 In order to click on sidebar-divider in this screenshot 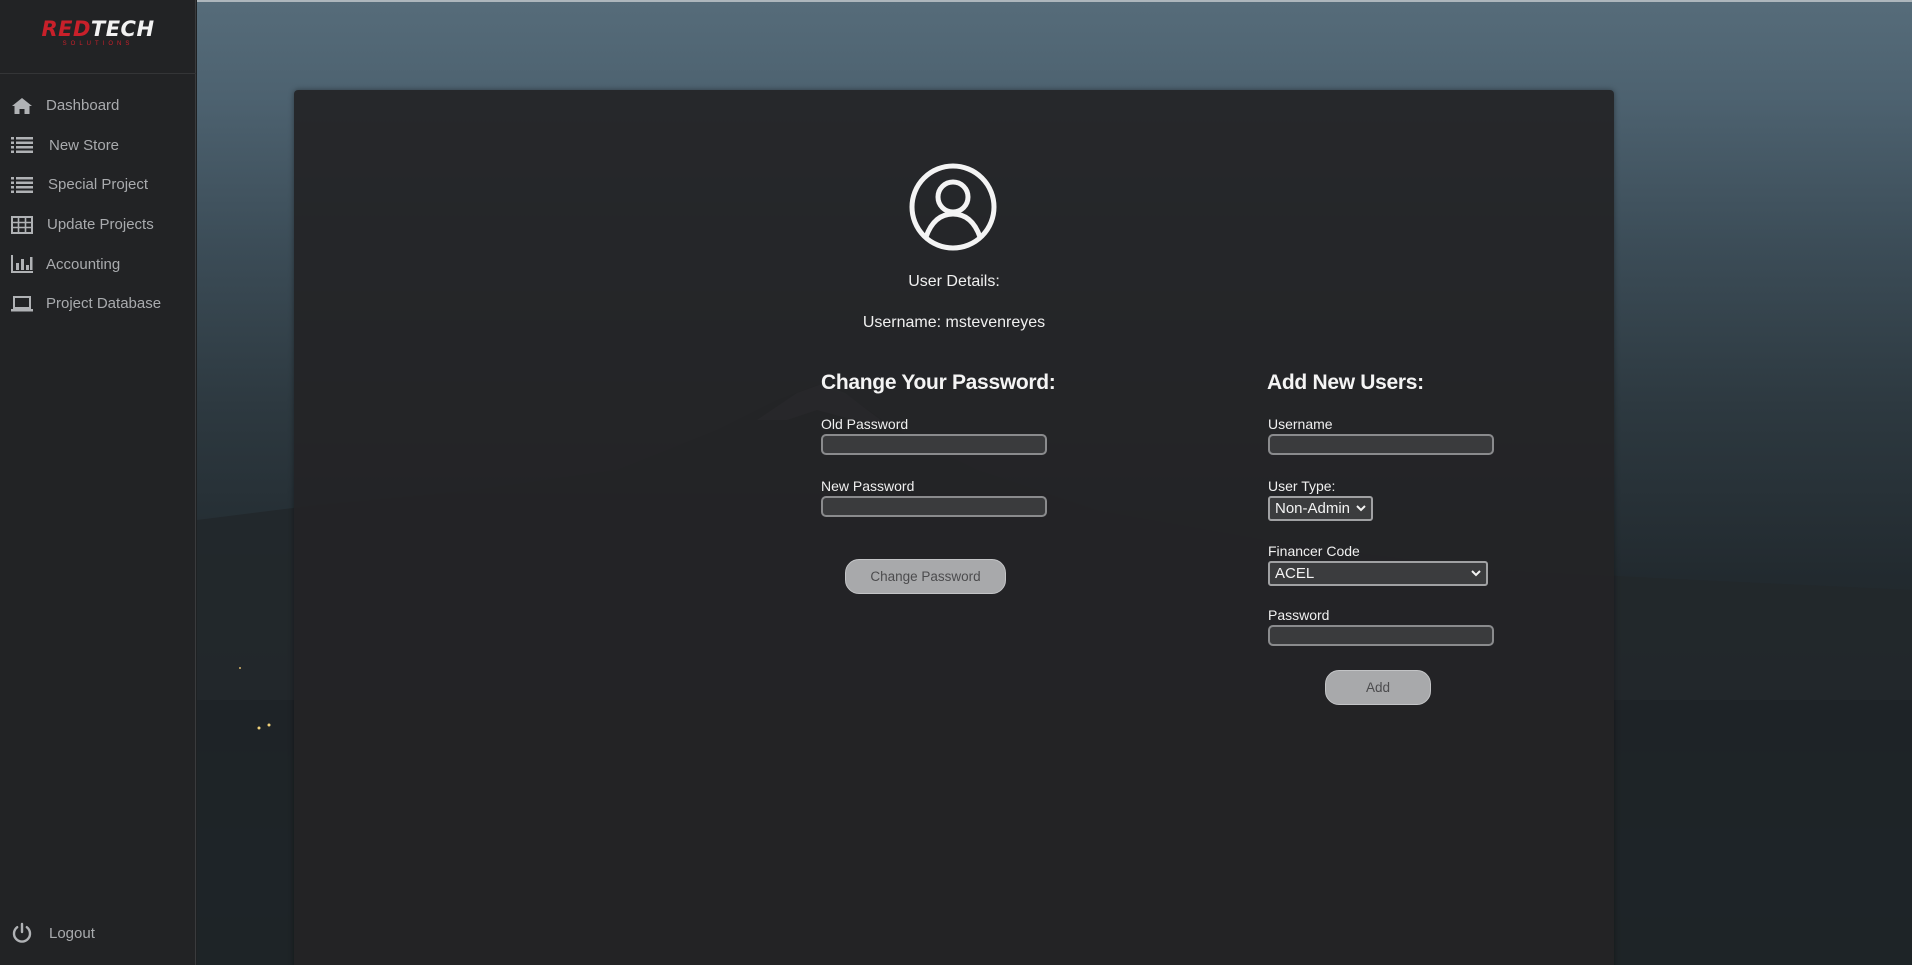, I will do `click(98, 73)`.